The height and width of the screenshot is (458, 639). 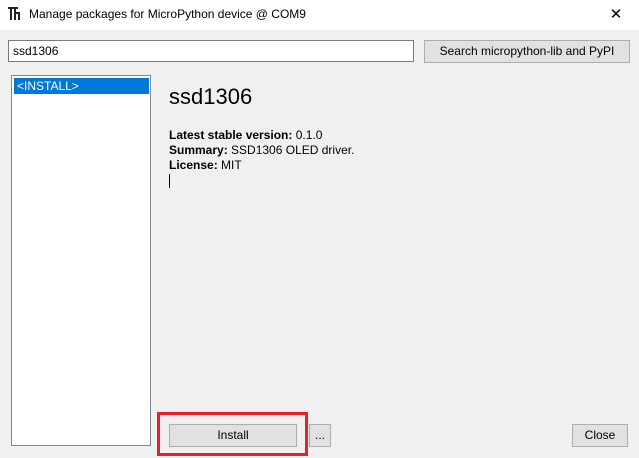 I want to click on summary-label: Summary:, so click(x=198, y=150).